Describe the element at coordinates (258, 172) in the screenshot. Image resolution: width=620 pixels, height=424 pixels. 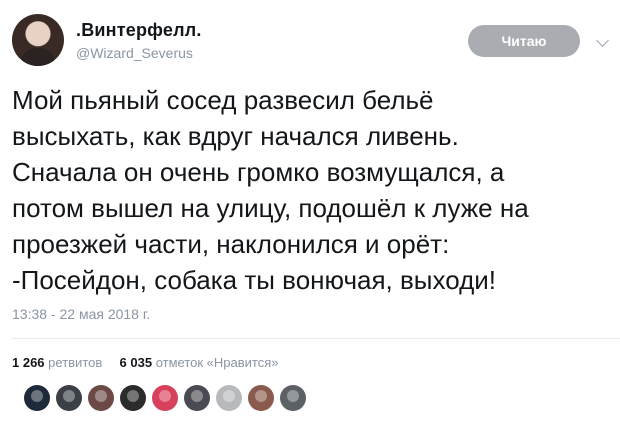
I see `tweet-text-line: Сначала он очень громко возмущался, а` at that location.